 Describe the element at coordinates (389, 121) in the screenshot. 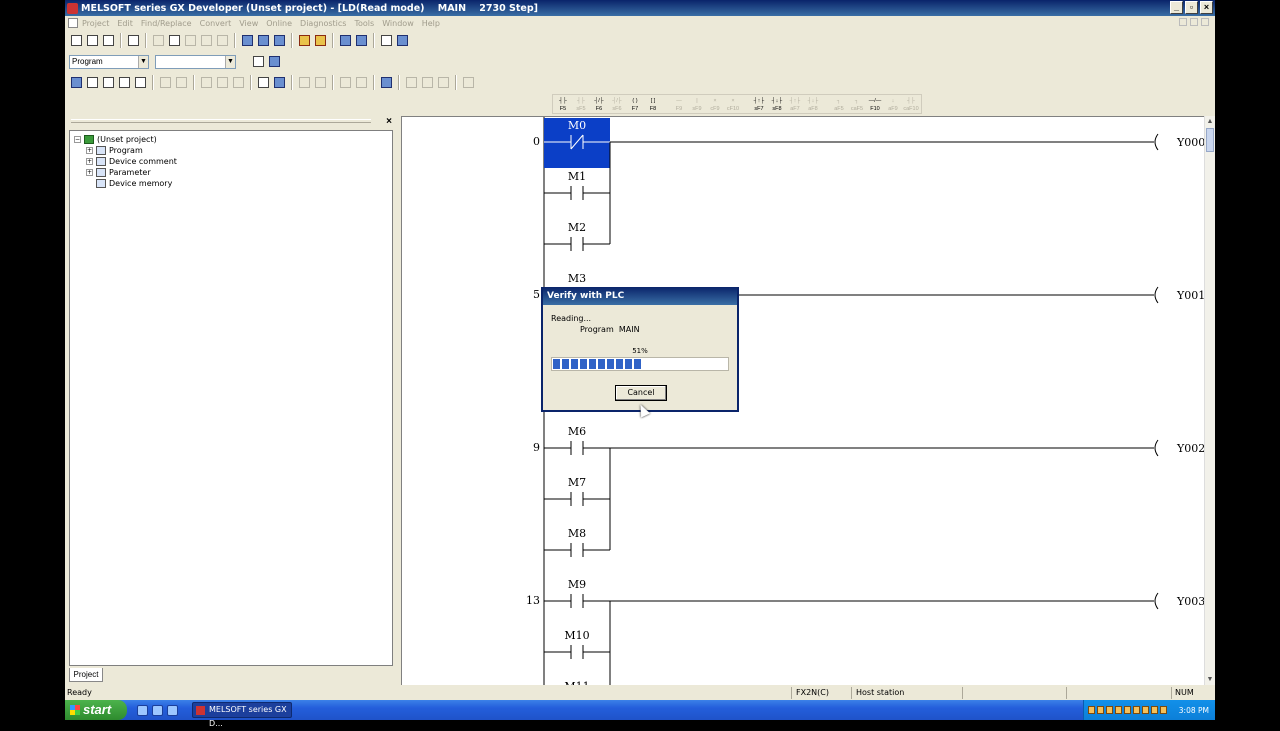

I see `pane-close-icon: ×` at that location.